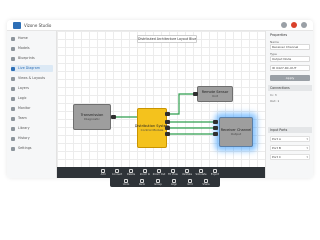 The width and height of the screenshot is (320, 240). Describe the element at coordinates (92, 117) in the screenshot. I see `node-transmission: Transmission Diagnostic` at that location.